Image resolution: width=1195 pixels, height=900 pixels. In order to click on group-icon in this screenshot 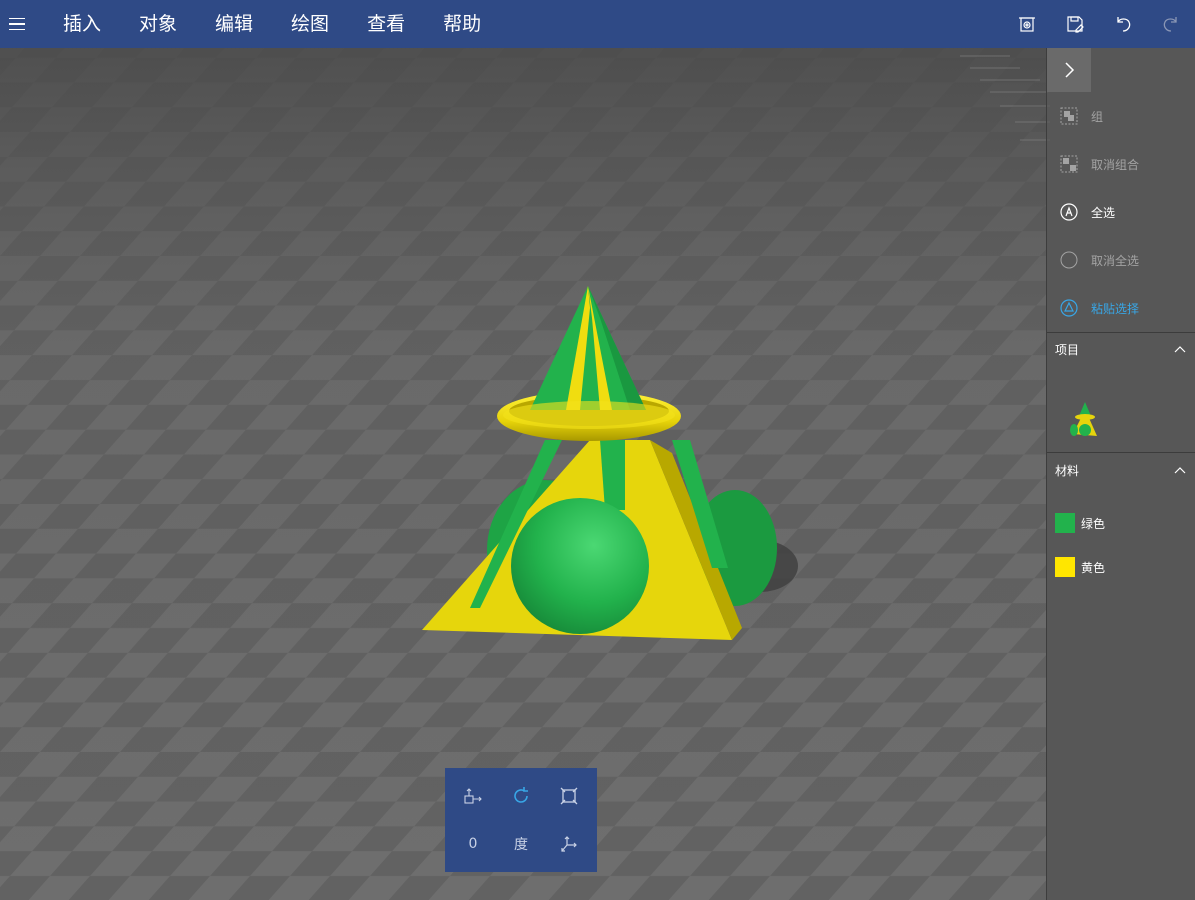, I will do `click(1069, 116)`.